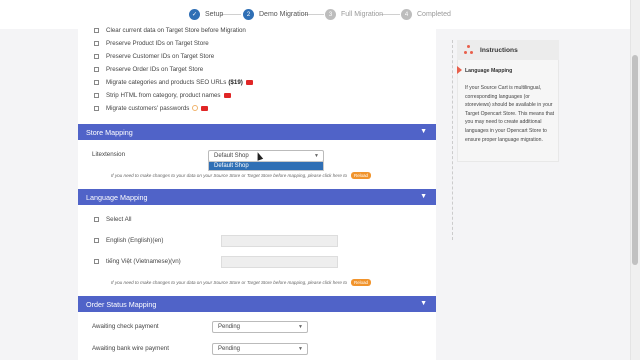 This screenshot has width=640, height=360. What do you see at coordinates (231, 14) in the screenshot?
I see `step-connector` at bounding box center [231, 14].